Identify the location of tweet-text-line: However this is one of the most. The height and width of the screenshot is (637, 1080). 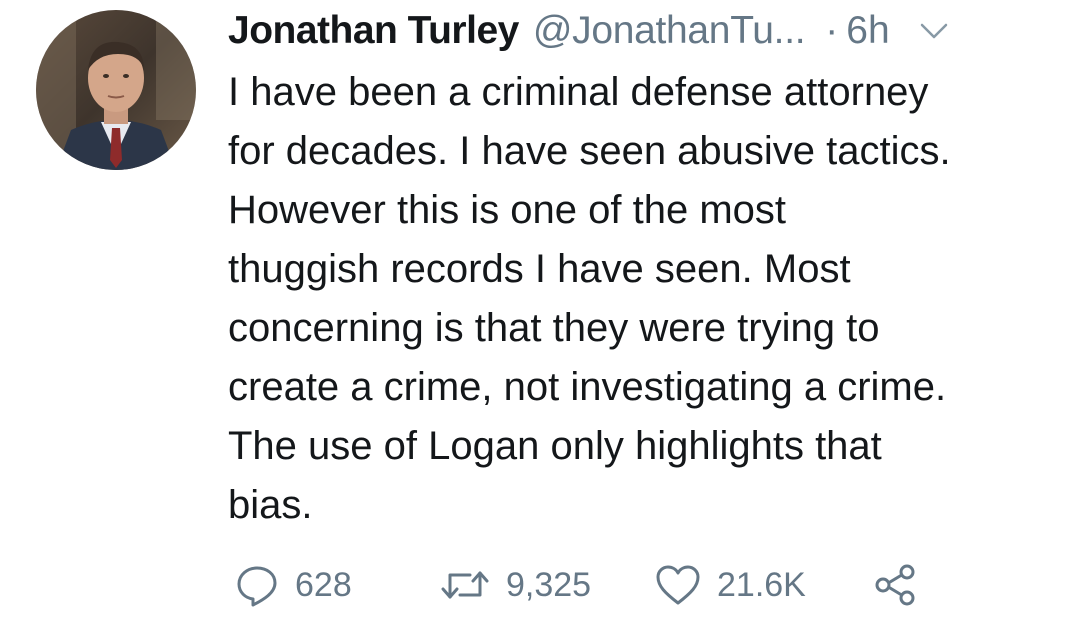
(507, 210).